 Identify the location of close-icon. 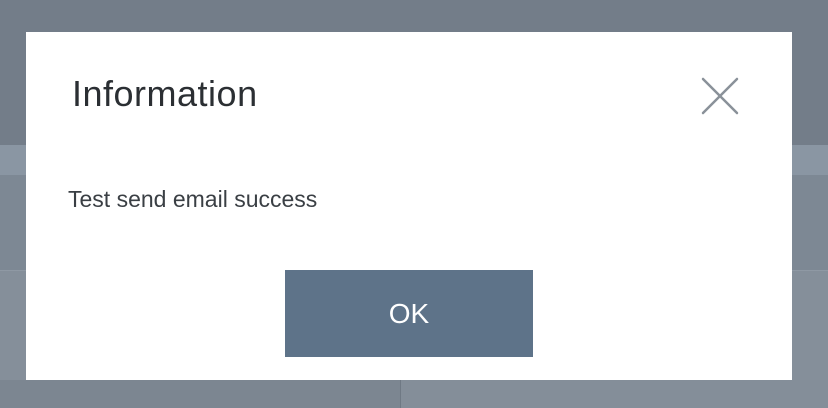
(720, 96).